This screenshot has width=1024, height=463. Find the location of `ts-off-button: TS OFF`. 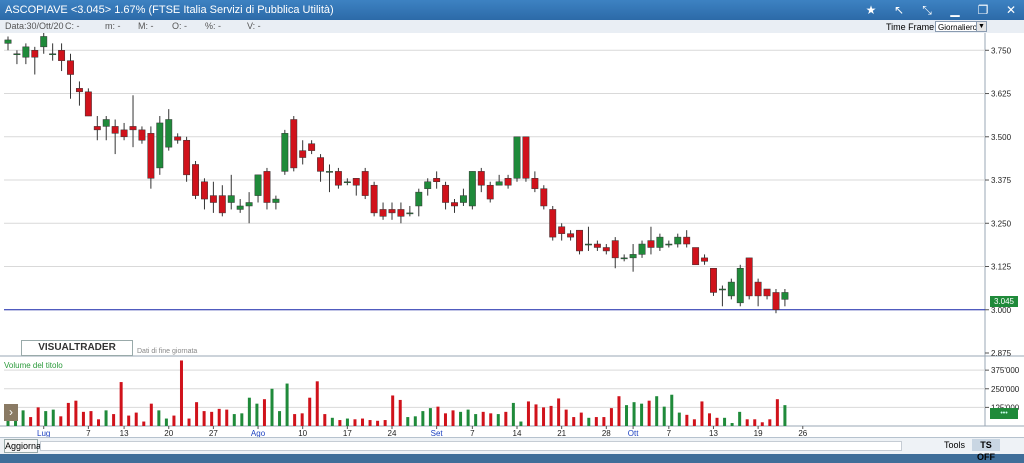

ts-off-button: TS OFF is located at coordinates (986, 450).